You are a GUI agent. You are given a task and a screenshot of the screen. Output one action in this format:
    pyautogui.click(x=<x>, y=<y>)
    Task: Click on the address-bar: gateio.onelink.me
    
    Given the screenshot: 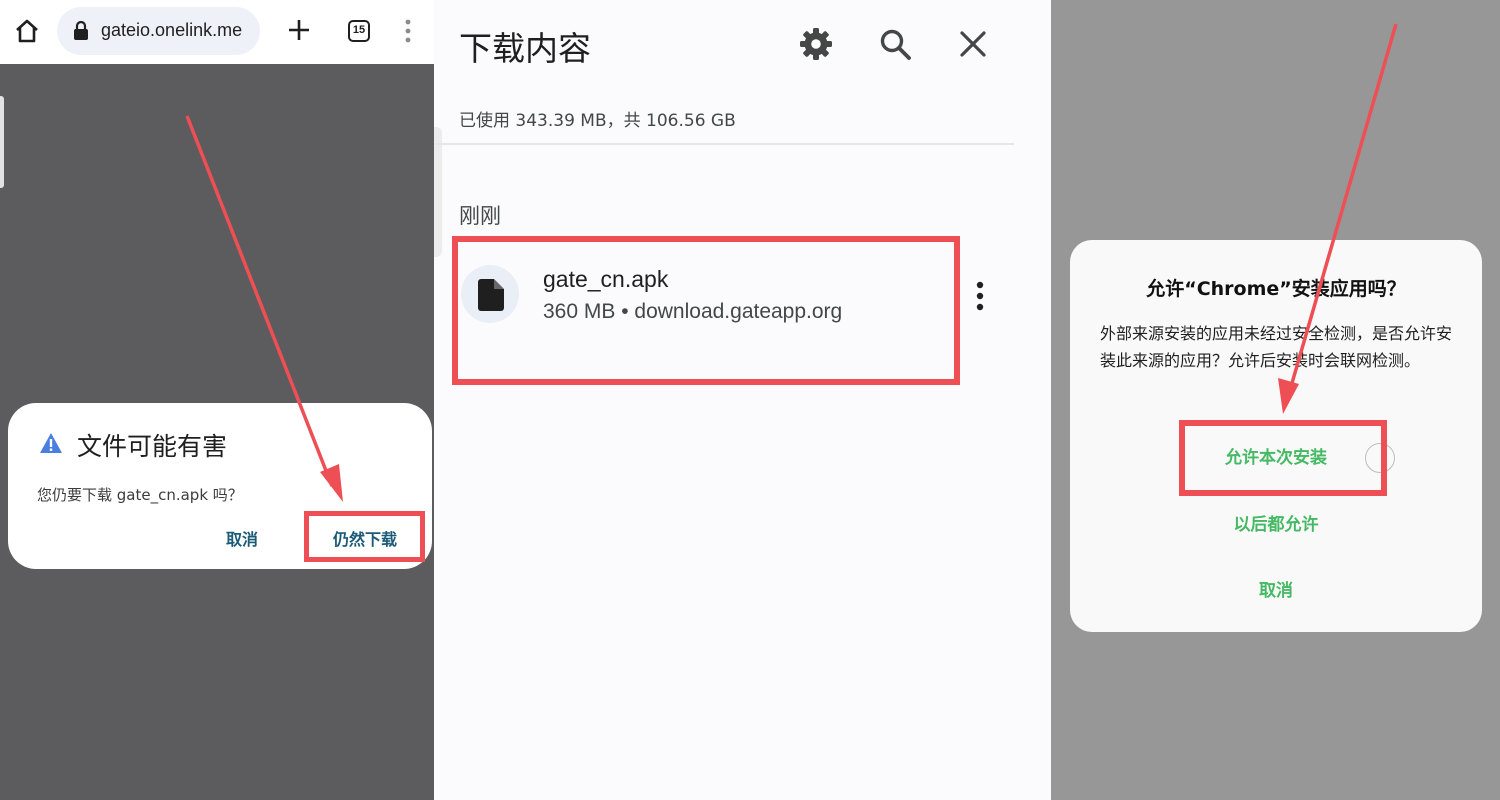 What is the action you would take?
    pyautogui.click(x=158, y=31)
    